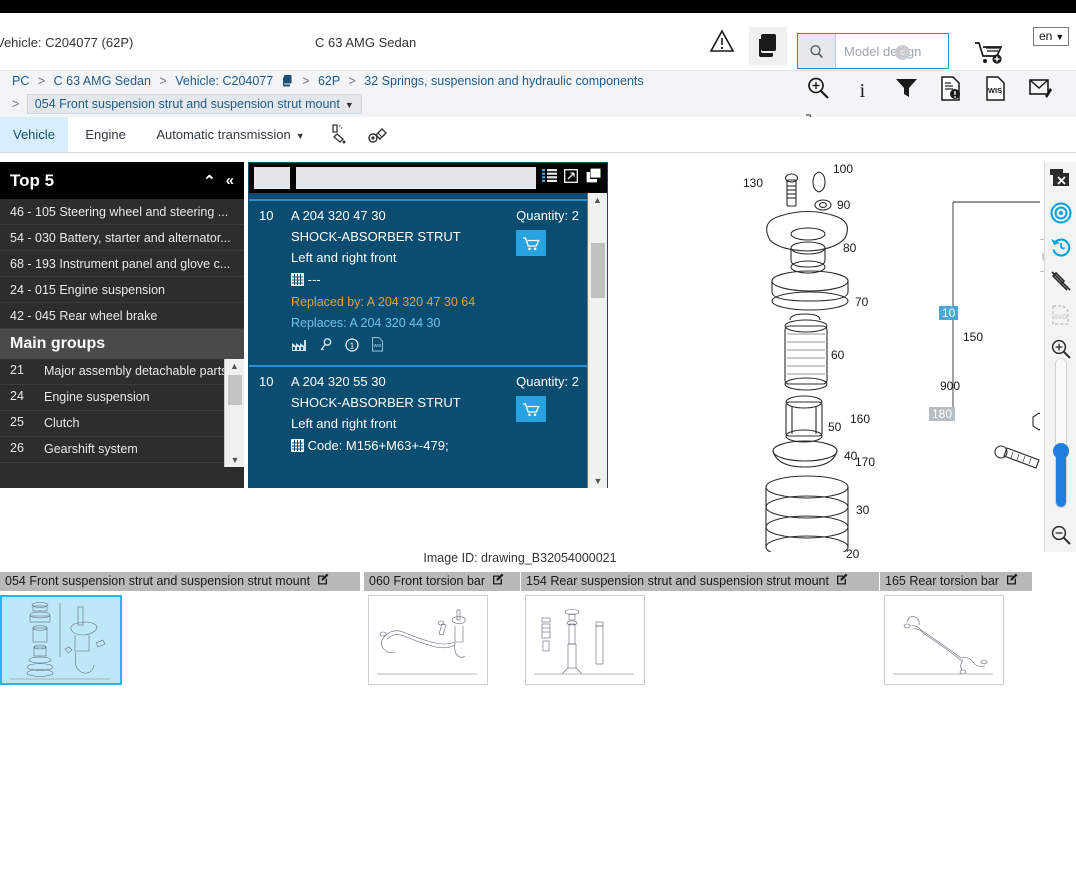  I want to click on close-window-icon, so click(1060, 179).